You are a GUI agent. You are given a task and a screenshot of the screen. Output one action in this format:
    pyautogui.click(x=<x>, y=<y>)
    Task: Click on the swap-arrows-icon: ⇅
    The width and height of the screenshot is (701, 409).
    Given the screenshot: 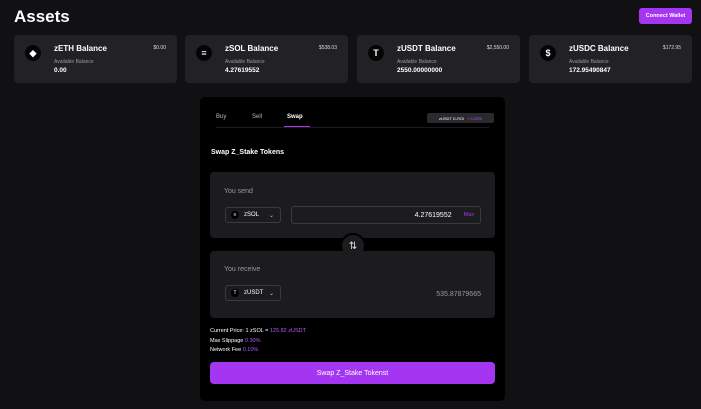 What is the action you would take?
    pyautogui.click(x=353, y=246)
    